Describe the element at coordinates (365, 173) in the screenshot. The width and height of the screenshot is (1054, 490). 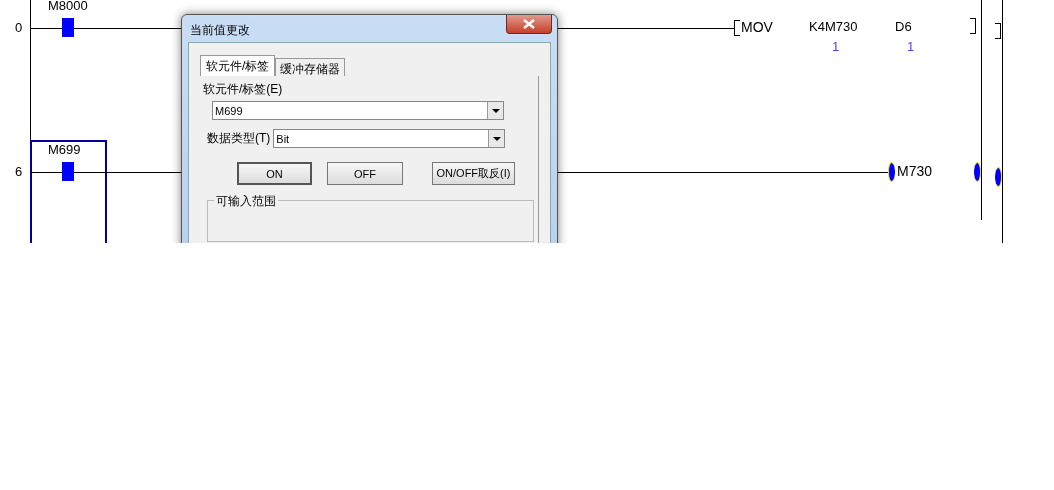
I see `dialog-button: OFF` at that location.